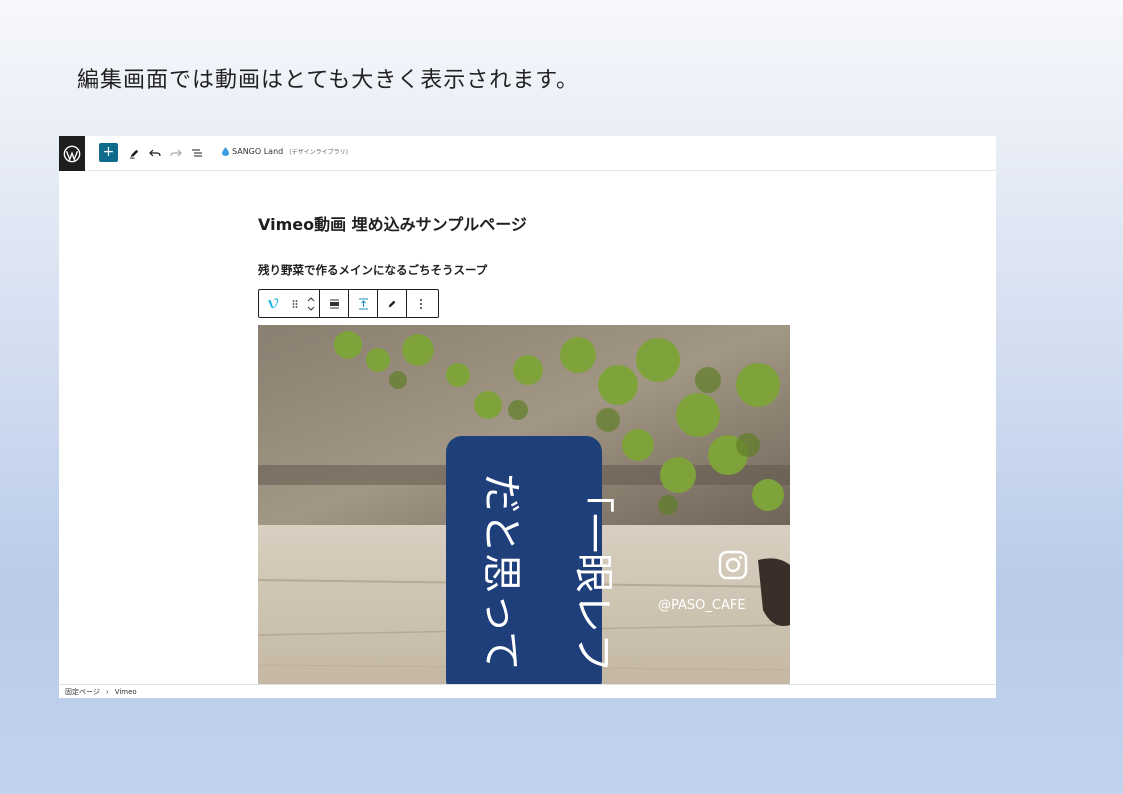 The width and height of the screenshot is (1123, 794). What do you see at coordinates (197, 153) in the screenshot?
I see `list-view-icon` at bounding box center [197, 153].